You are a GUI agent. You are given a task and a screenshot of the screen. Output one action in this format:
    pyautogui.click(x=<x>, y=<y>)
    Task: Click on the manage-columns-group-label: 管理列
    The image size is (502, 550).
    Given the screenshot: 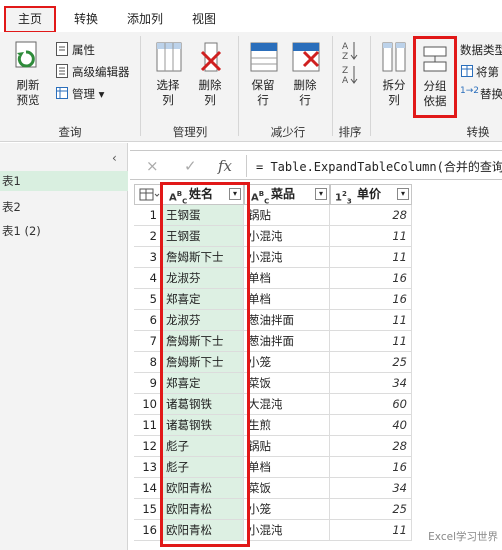 What is the action you would take?
    pyautogui.click(x=190, y=132)
    